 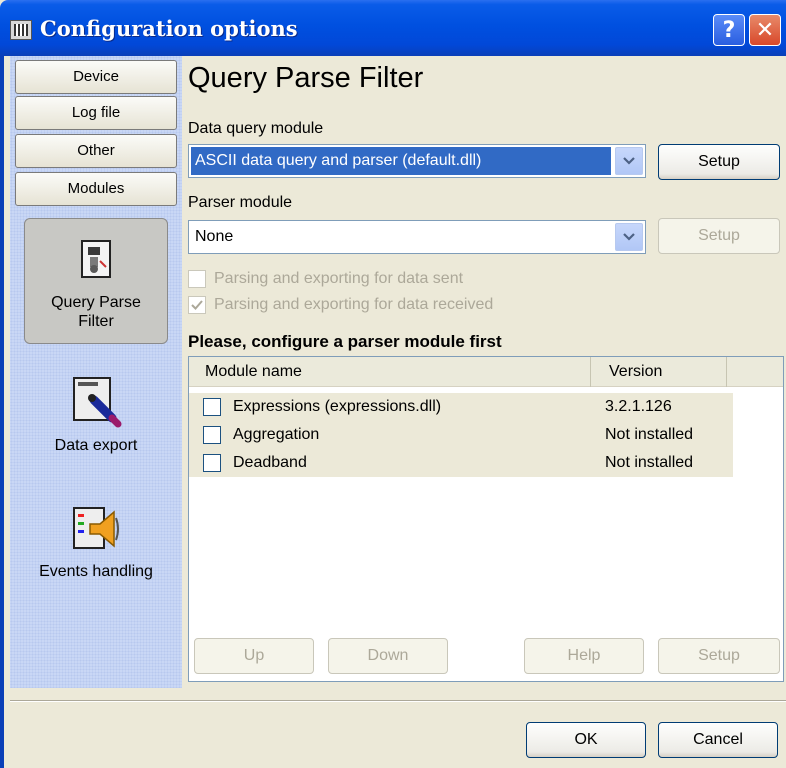 I want to click on down-button: Down, so click(x=388, y=656).